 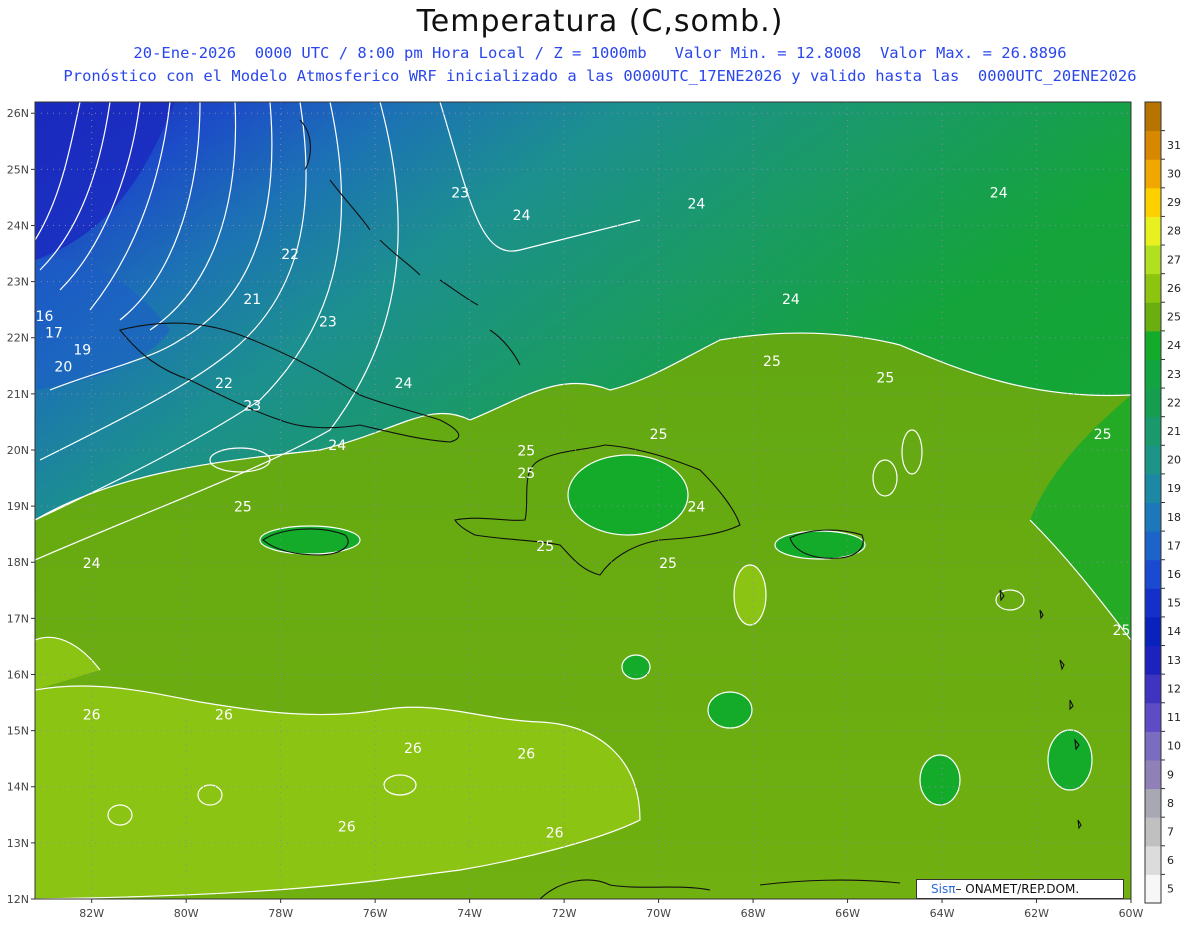 I want to click on lat-tick-label: 26N, so click(x=18, y=113).